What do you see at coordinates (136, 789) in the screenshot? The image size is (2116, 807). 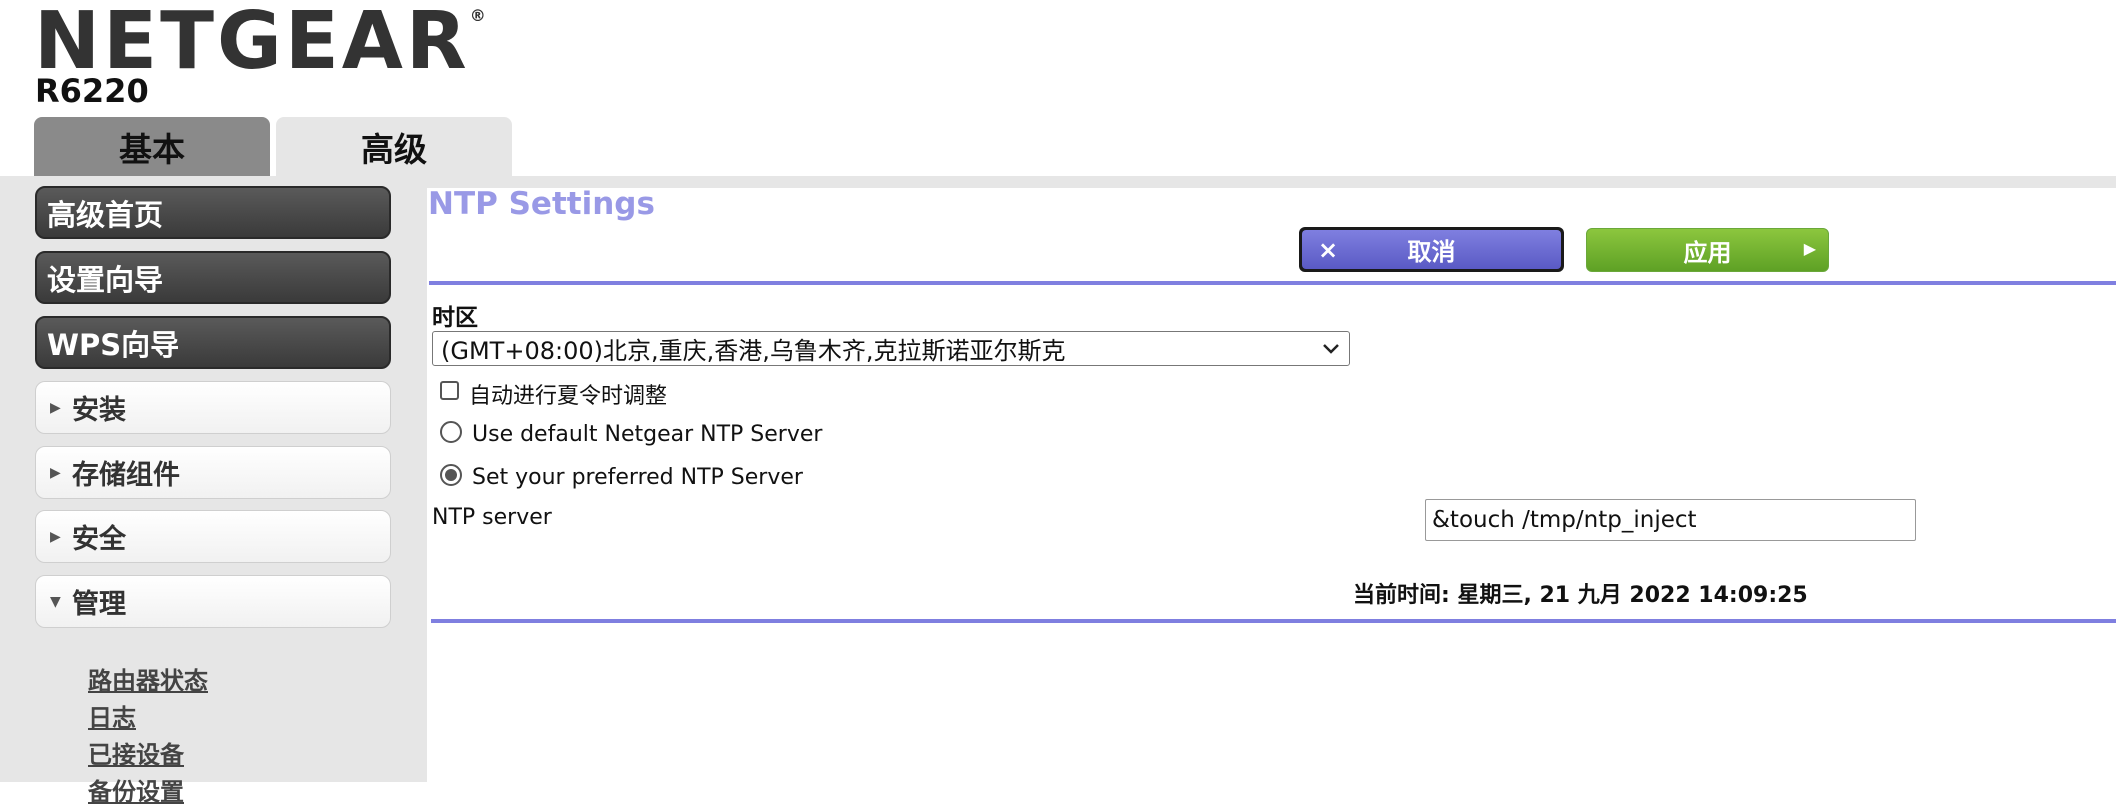 I see `sidebar-link-backup-settings: 备份设置` at bounding box center [136, 789].